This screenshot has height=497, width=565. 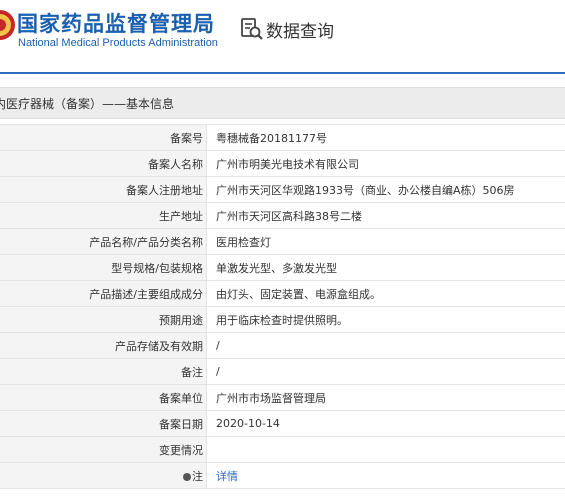 What do you see at coordinates (103, 267) in the screenshot?
I see `field-label: 型号规格/包装规格` at bounding box center [103, 267].